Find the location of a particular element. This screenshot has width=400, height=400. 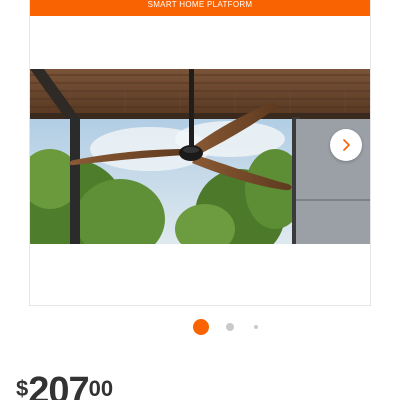

price-currency: $ is located at coordinates (22, 388).